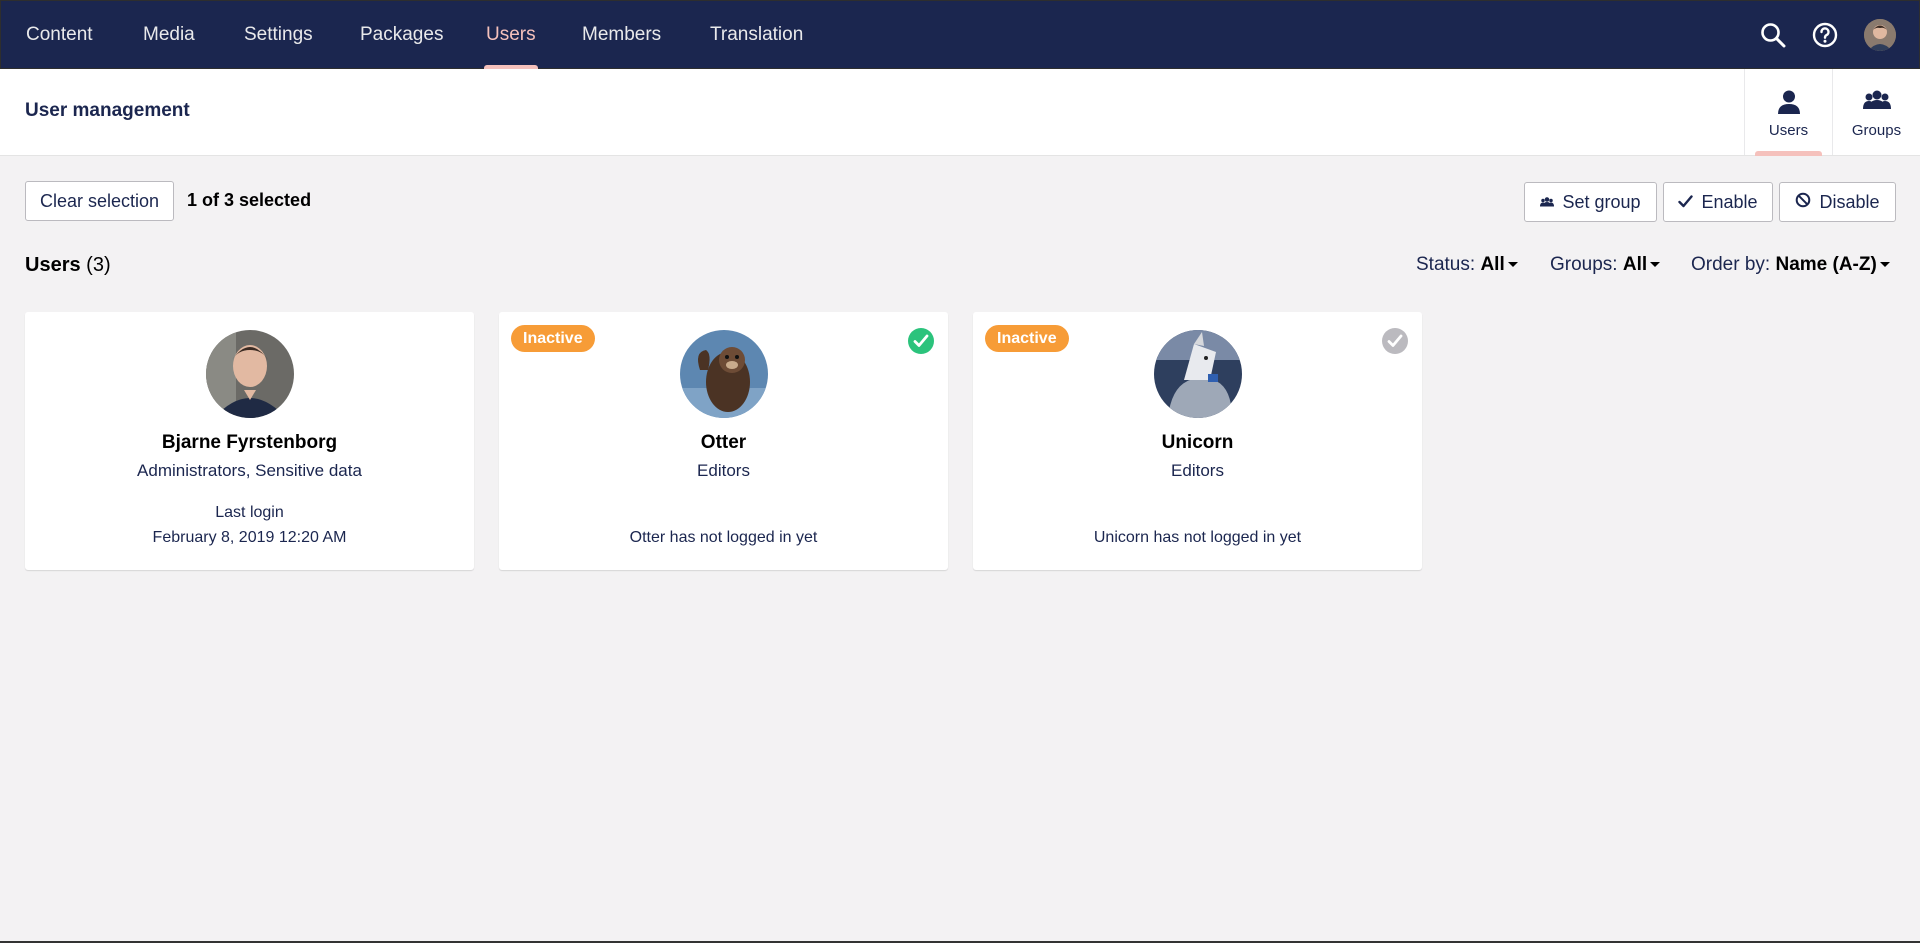 This screenshot has width=1920, height=943. What do you see at coordinates (1825, 35) in the screenshot?
I see `help-icon` at bounding box center [1825, 35].